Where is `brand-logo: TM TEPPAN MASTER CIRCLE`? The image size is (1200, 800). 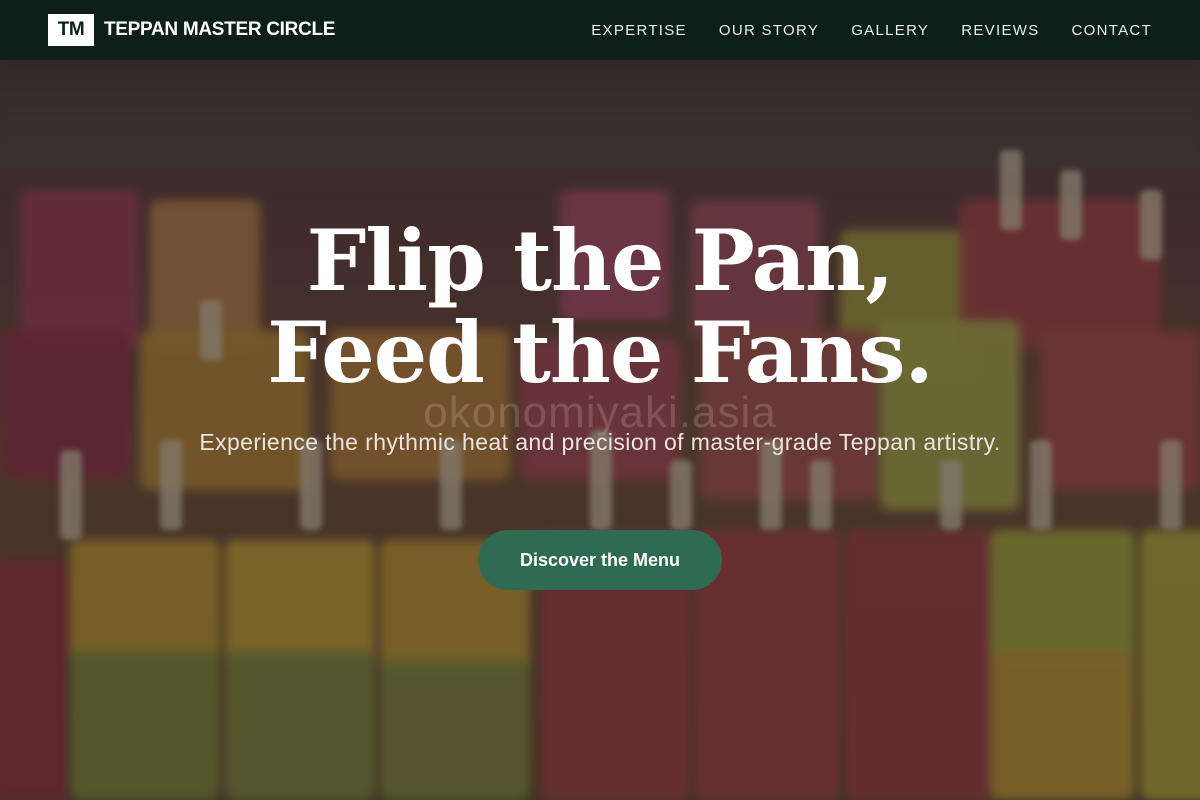
brand-logo: TM TEPPAN MASTER CIRCLE is located at coordinates (191, 30).